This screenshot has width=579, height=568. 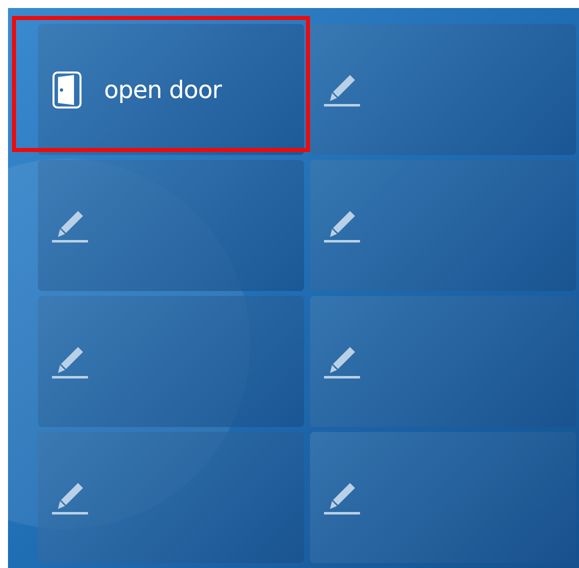 What do you see at coordinates (67, 89) in the screenshot?
I see `door-icon` at bounding box center [67, 89].